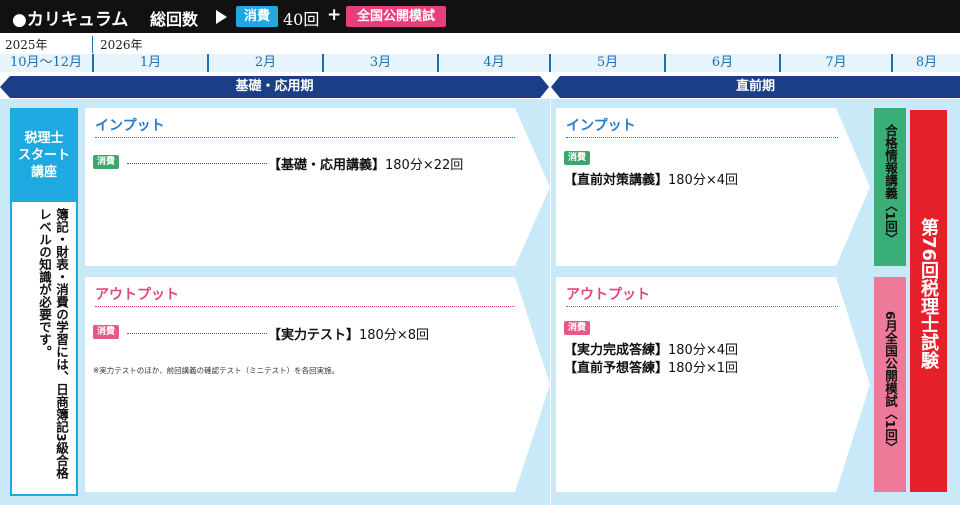  I want to click on month-label: 10月～12月, so click(46, 62).